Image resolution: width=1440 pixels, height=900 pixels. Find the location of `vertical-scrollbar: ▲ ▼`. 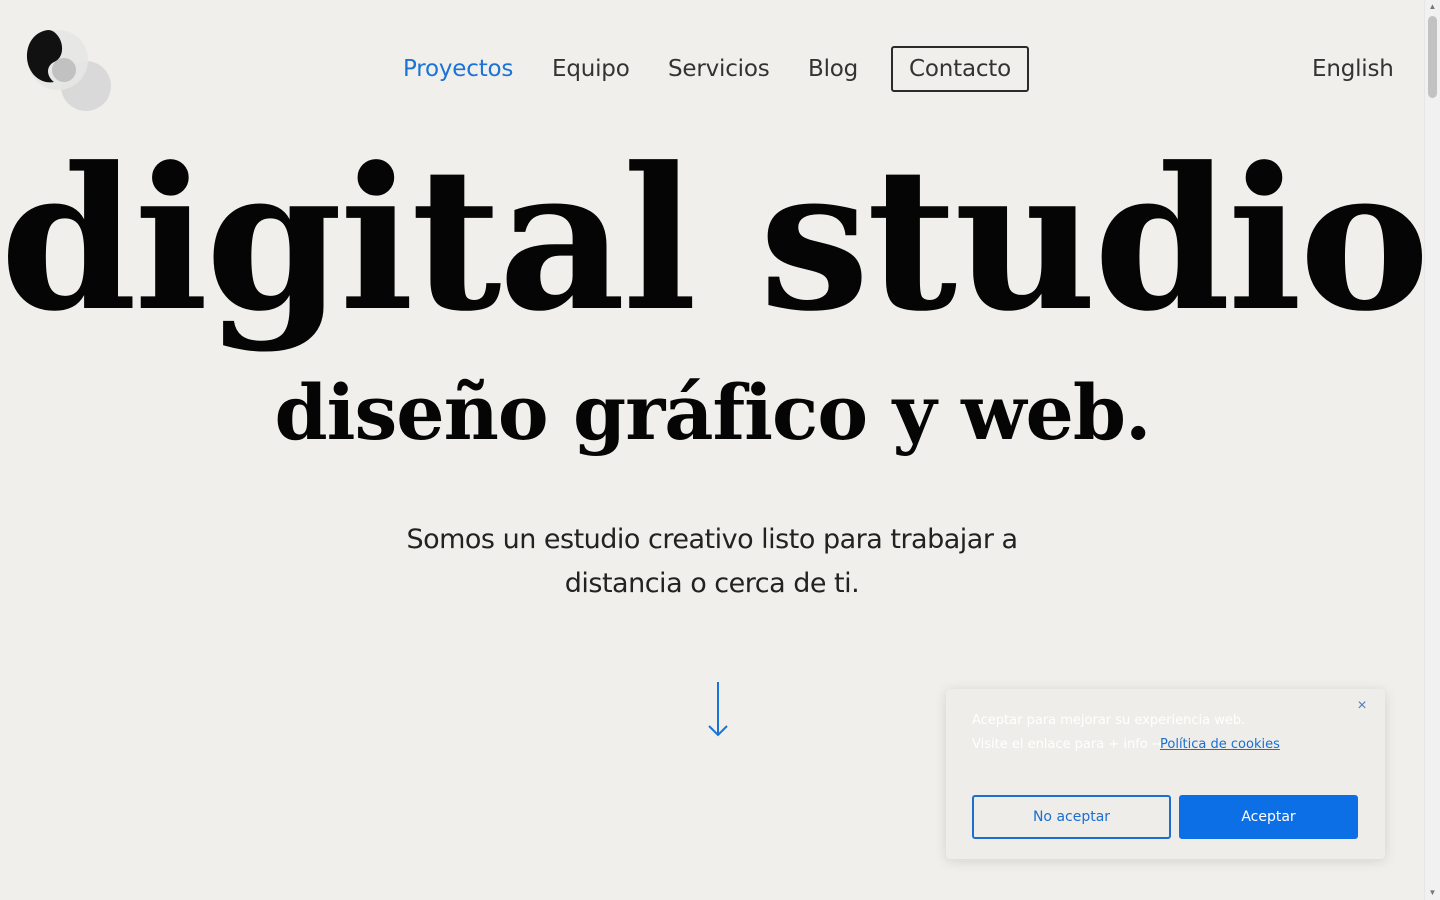

vertical-scrollbar: ▲ ▼ is located at coordinates (1432, 450).